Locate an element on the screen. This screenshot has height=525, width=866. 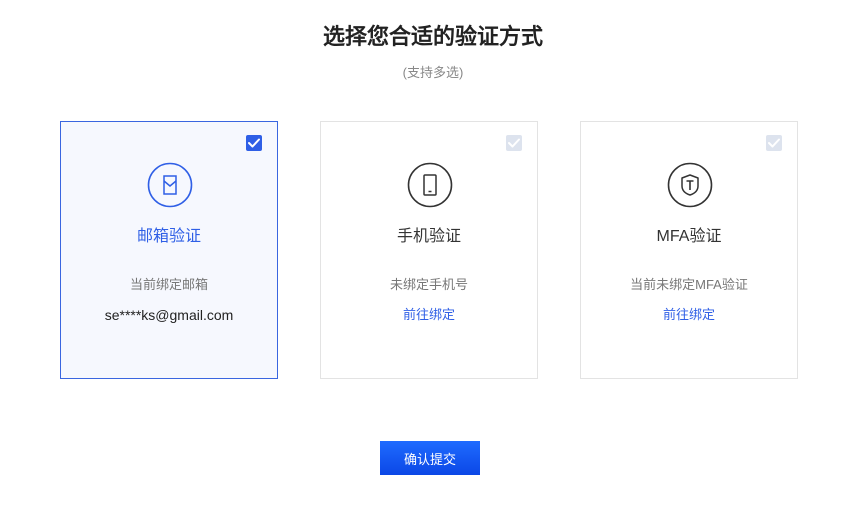
email-card-checkbox is located at coordinates (254, 143).